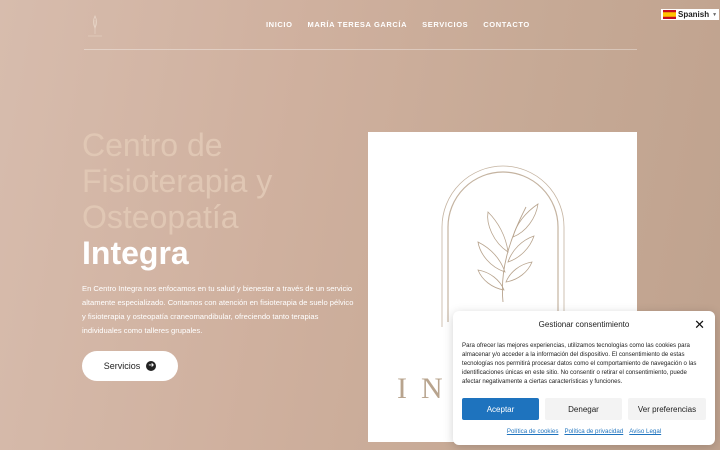 The height and width of the screenshot is (450, 720). Describe the element at coordinates (445, 24) in the screenshot. I see `nav-item-servicios: SERVICIOS` at that location.